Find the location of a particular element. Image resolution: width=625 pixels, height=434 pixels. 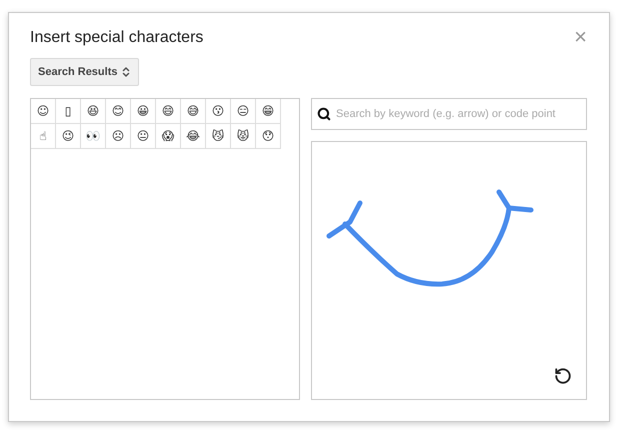

dialog-title: Insert special characters is located at coordinates (117, 38).